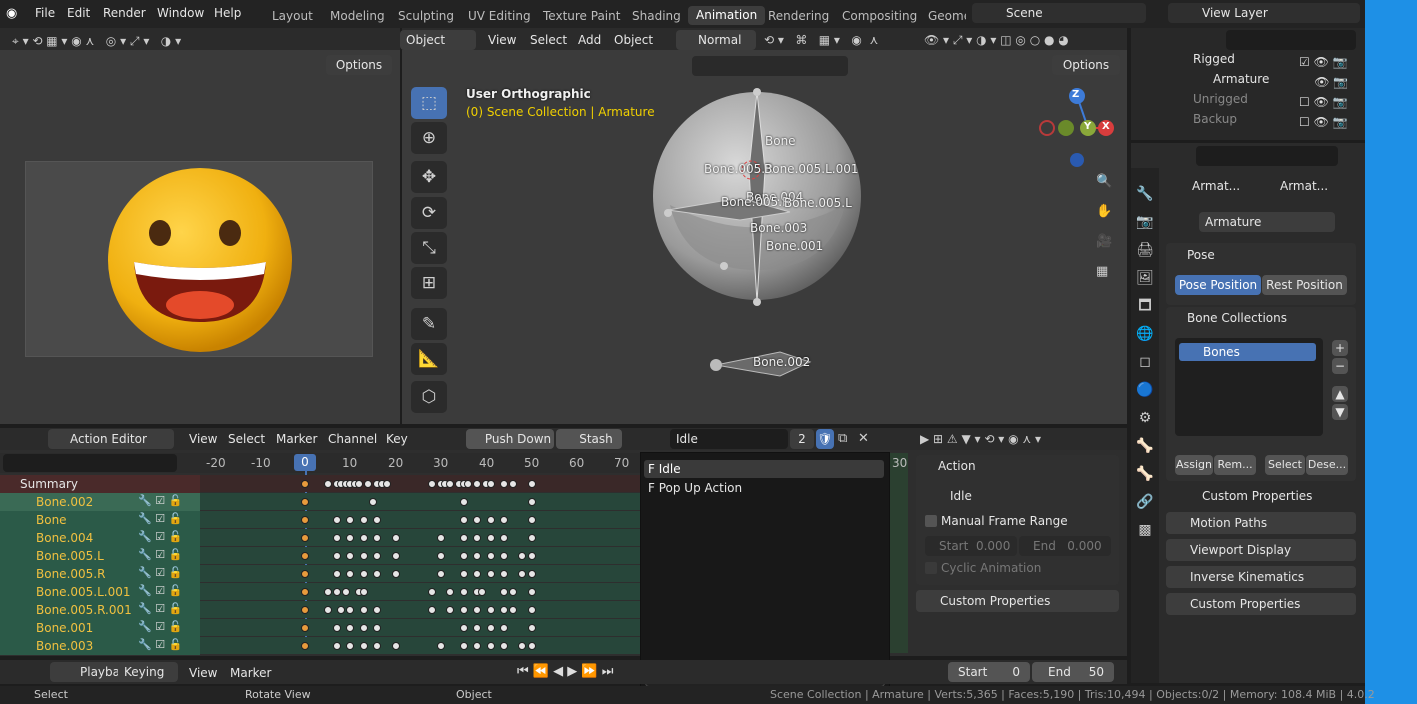 This screenshot has height=704, width=1417. Describe the element at coordinates (1304, 285) in the screenshot. I see `rest-position-button: Rest Position` at that location.